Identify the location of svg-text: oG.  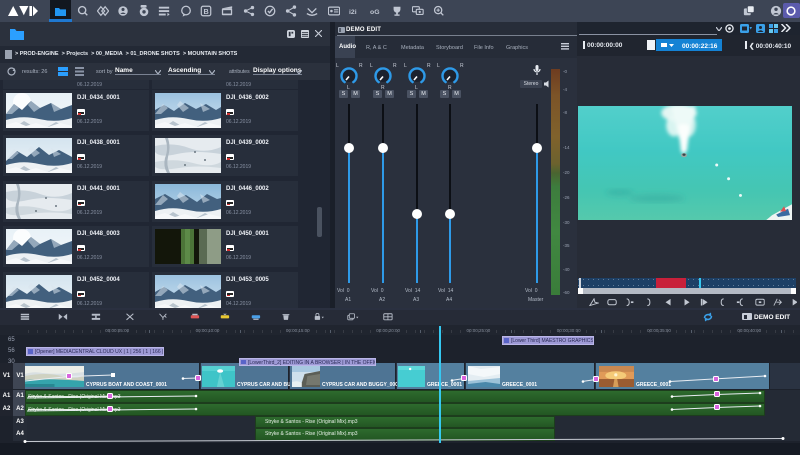
(375, 12).